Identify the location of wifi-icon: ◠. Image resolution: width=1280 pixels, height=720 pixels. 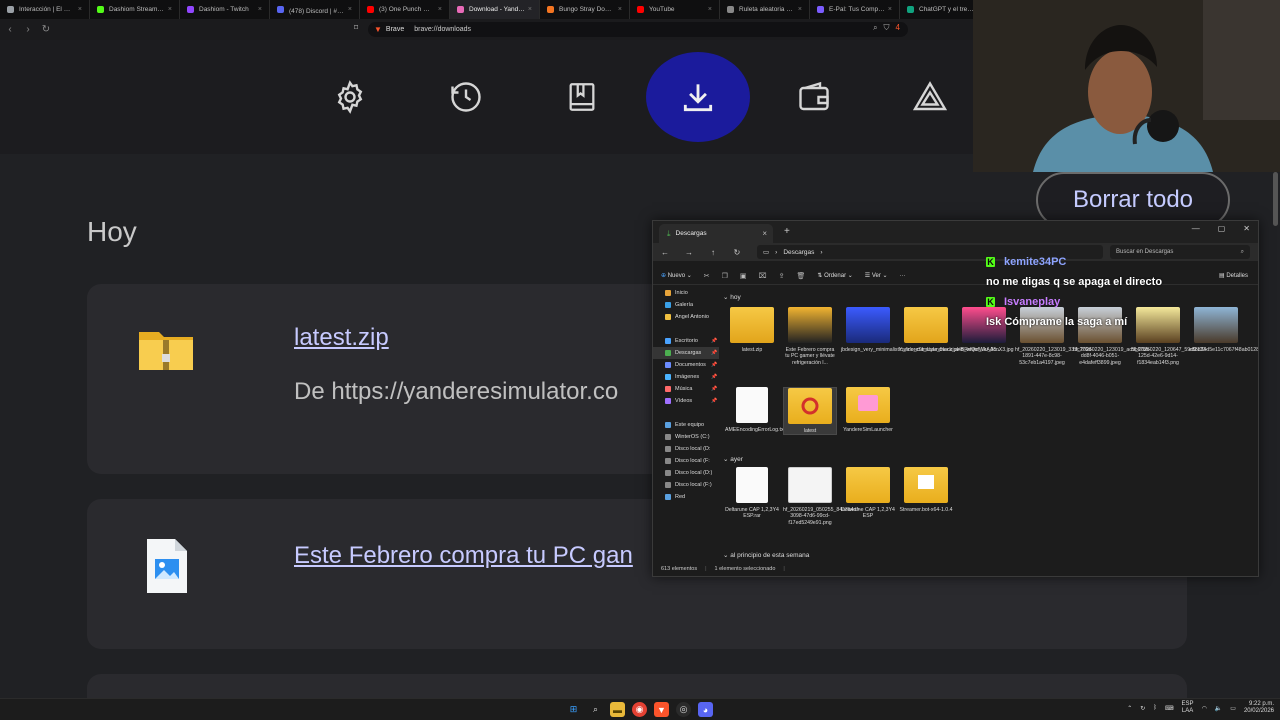
(1204, 708).